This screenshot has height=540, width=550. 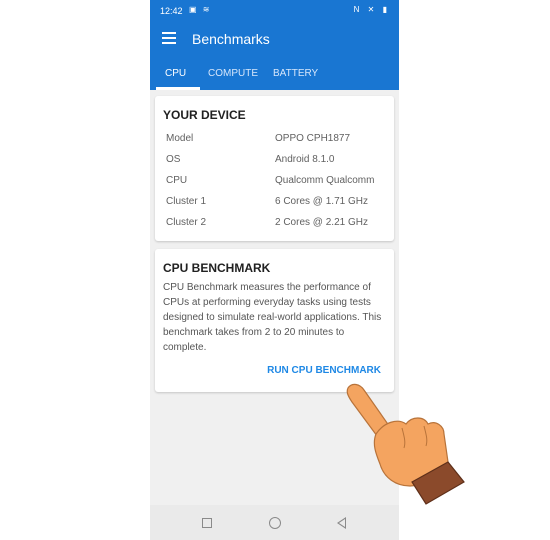 What do you see at coordinates (207, 523) in the screenshot?
I see `recents-icon` at bounding box center [207, 523].